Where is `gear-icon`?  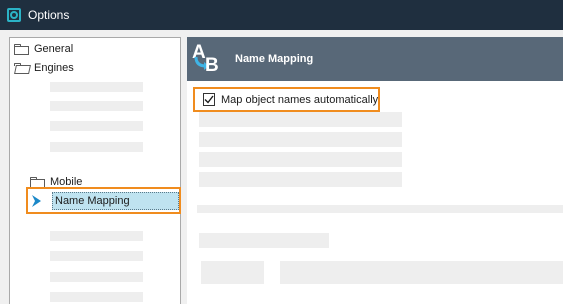
gear-icon is located at coordinates (14, 15).